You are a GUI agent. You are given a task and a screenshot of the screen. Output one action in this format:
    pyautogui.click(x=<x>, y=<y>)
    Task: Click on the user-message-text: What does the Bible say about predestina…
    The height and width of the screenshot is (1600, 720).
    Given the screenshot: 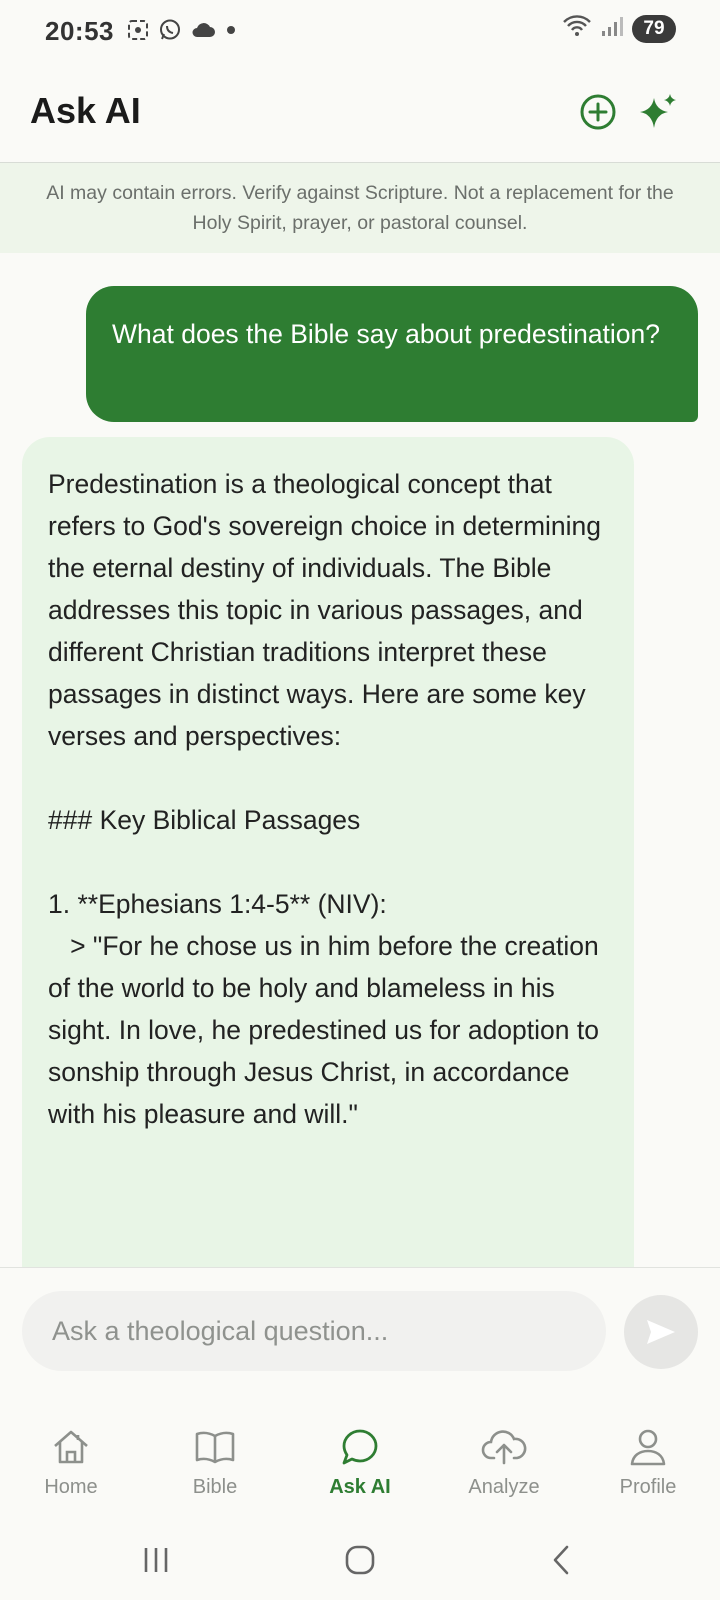 What is the action you would take?
    pyautogui.click(x=386, y=334)
    